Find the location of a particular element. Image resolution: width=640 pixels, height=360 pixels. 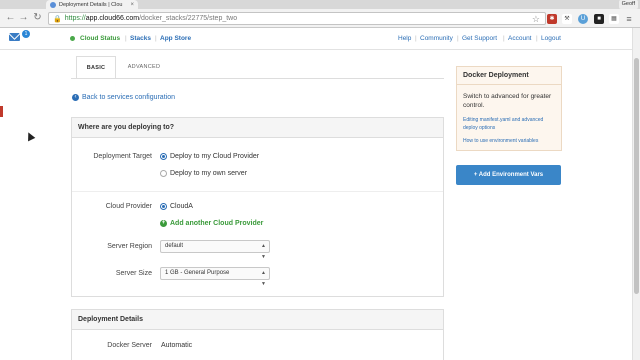

radio-cloud-provider: Deploy to my Cloud Provider is located at coordinates (209, 156).